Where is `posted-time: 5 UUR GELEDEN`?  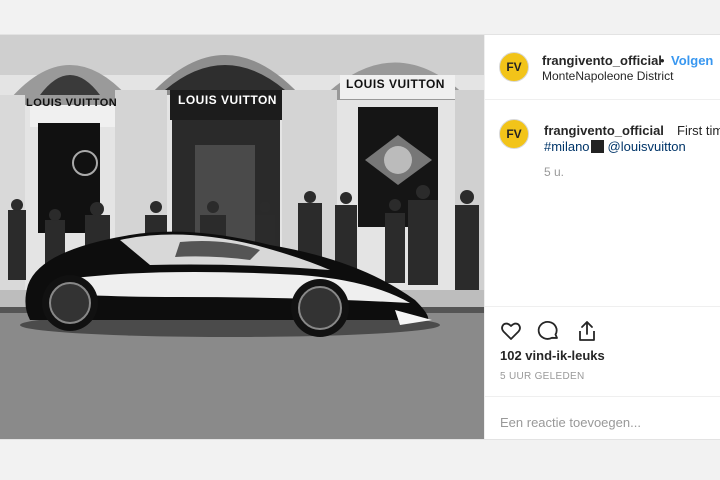 posted-time: 5 UUR GELEDEN is located at coordinates (542, 376).